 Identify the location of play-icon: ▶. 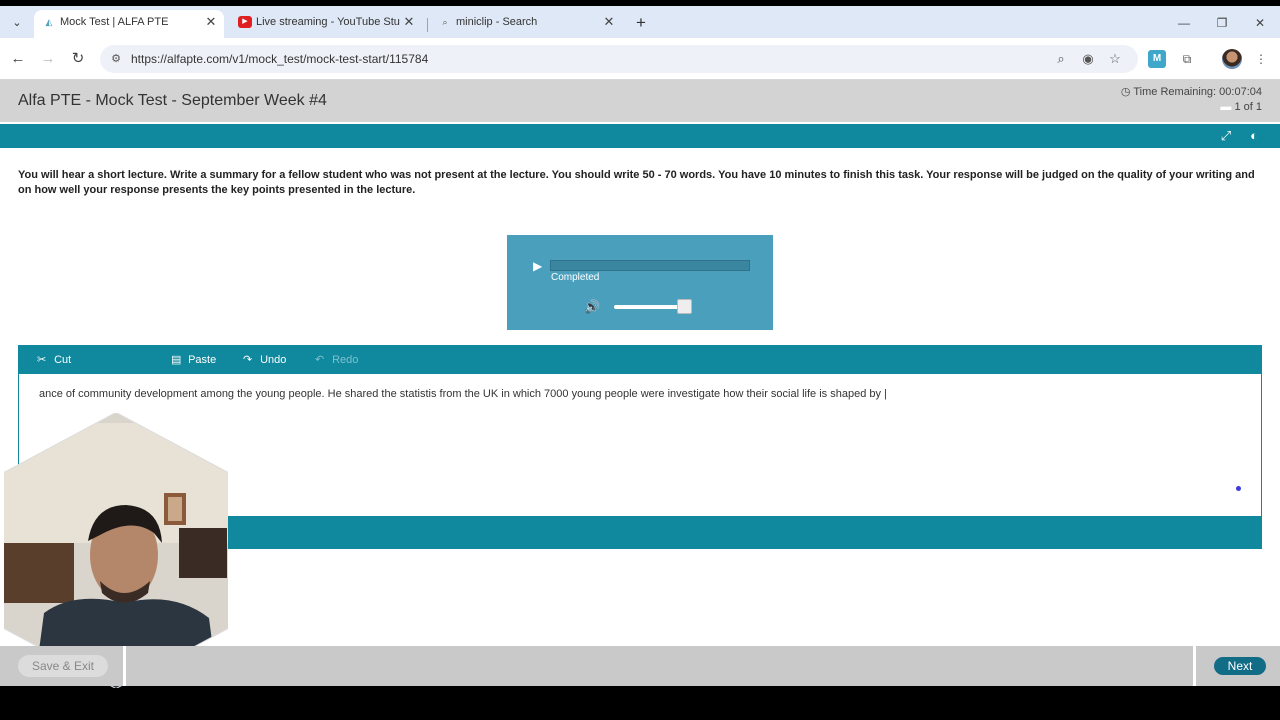
(539, 266).